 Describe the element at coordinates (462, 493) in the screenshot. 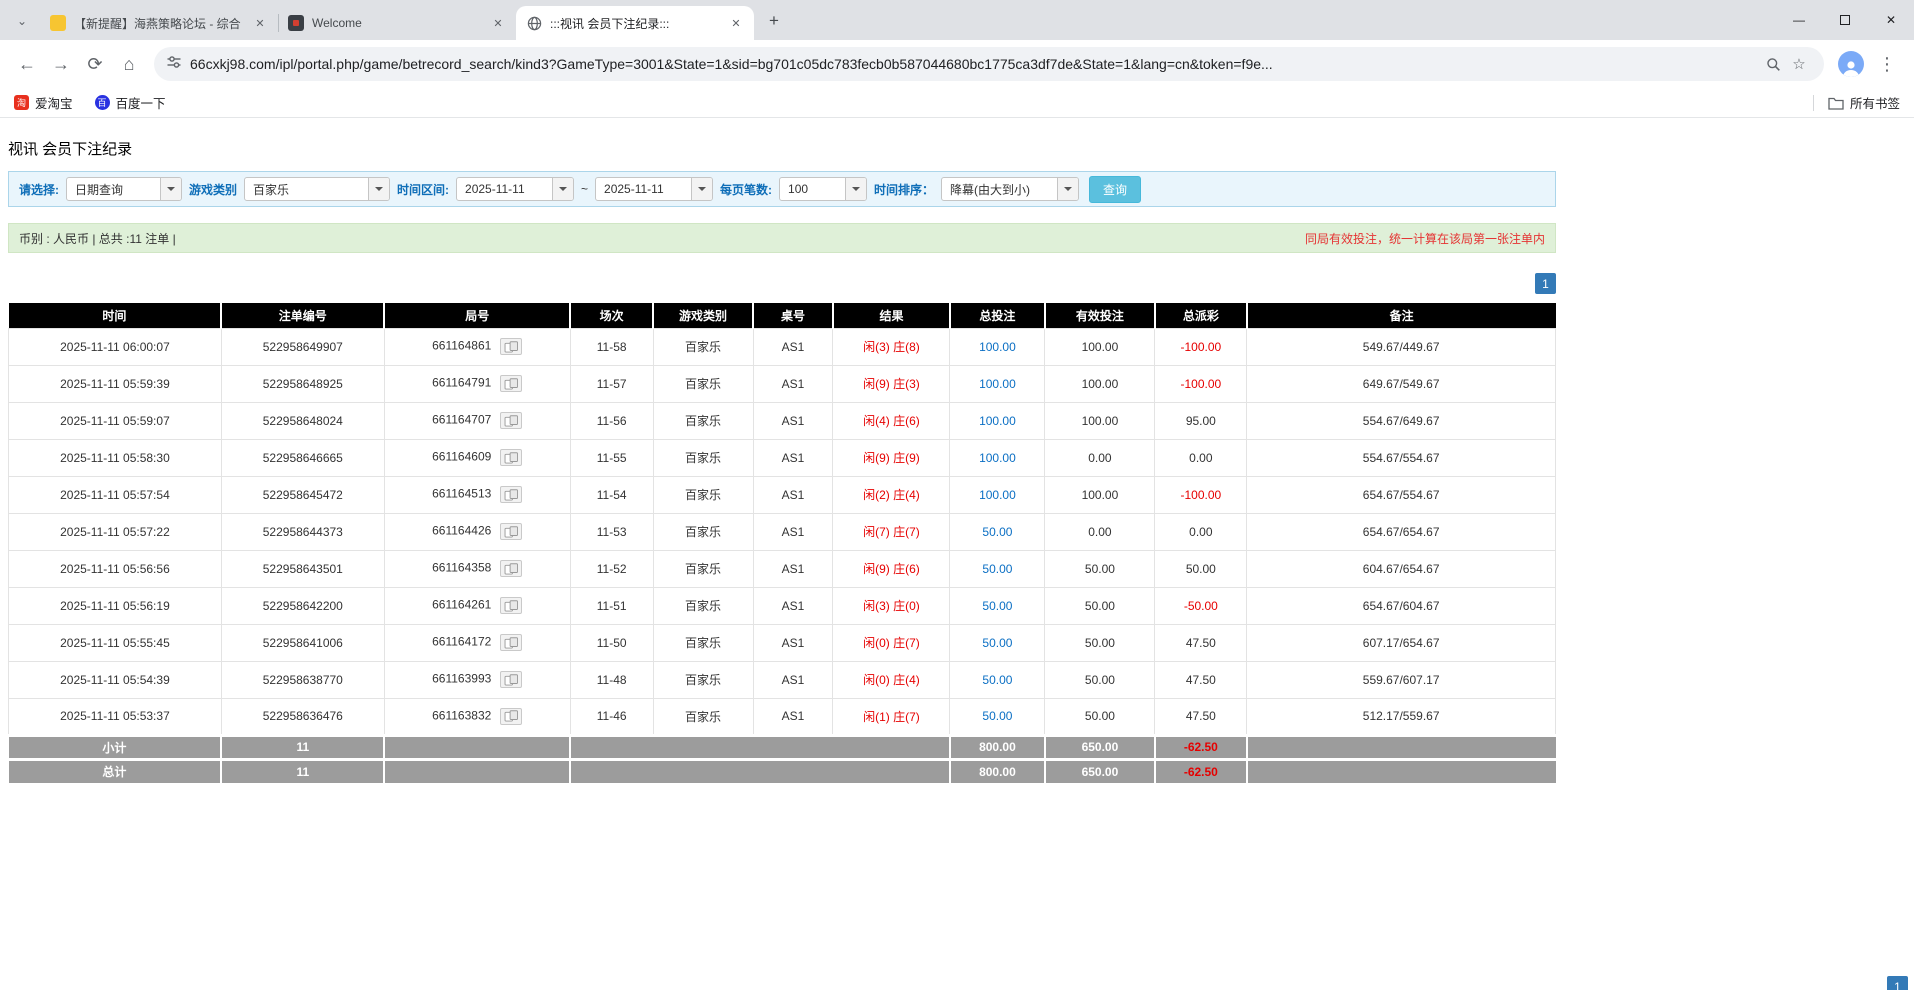

I see `round-id: 661164513` at that location.